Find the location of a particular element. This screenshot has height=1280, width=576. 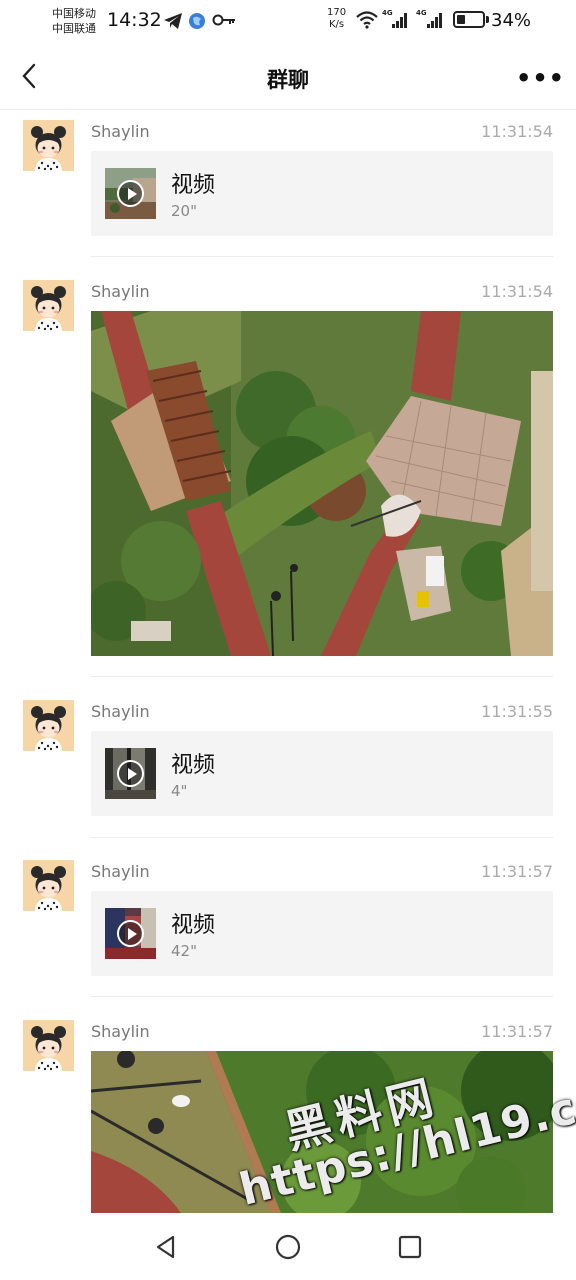

system-nav-bar is located at coordinates (288, 1246).